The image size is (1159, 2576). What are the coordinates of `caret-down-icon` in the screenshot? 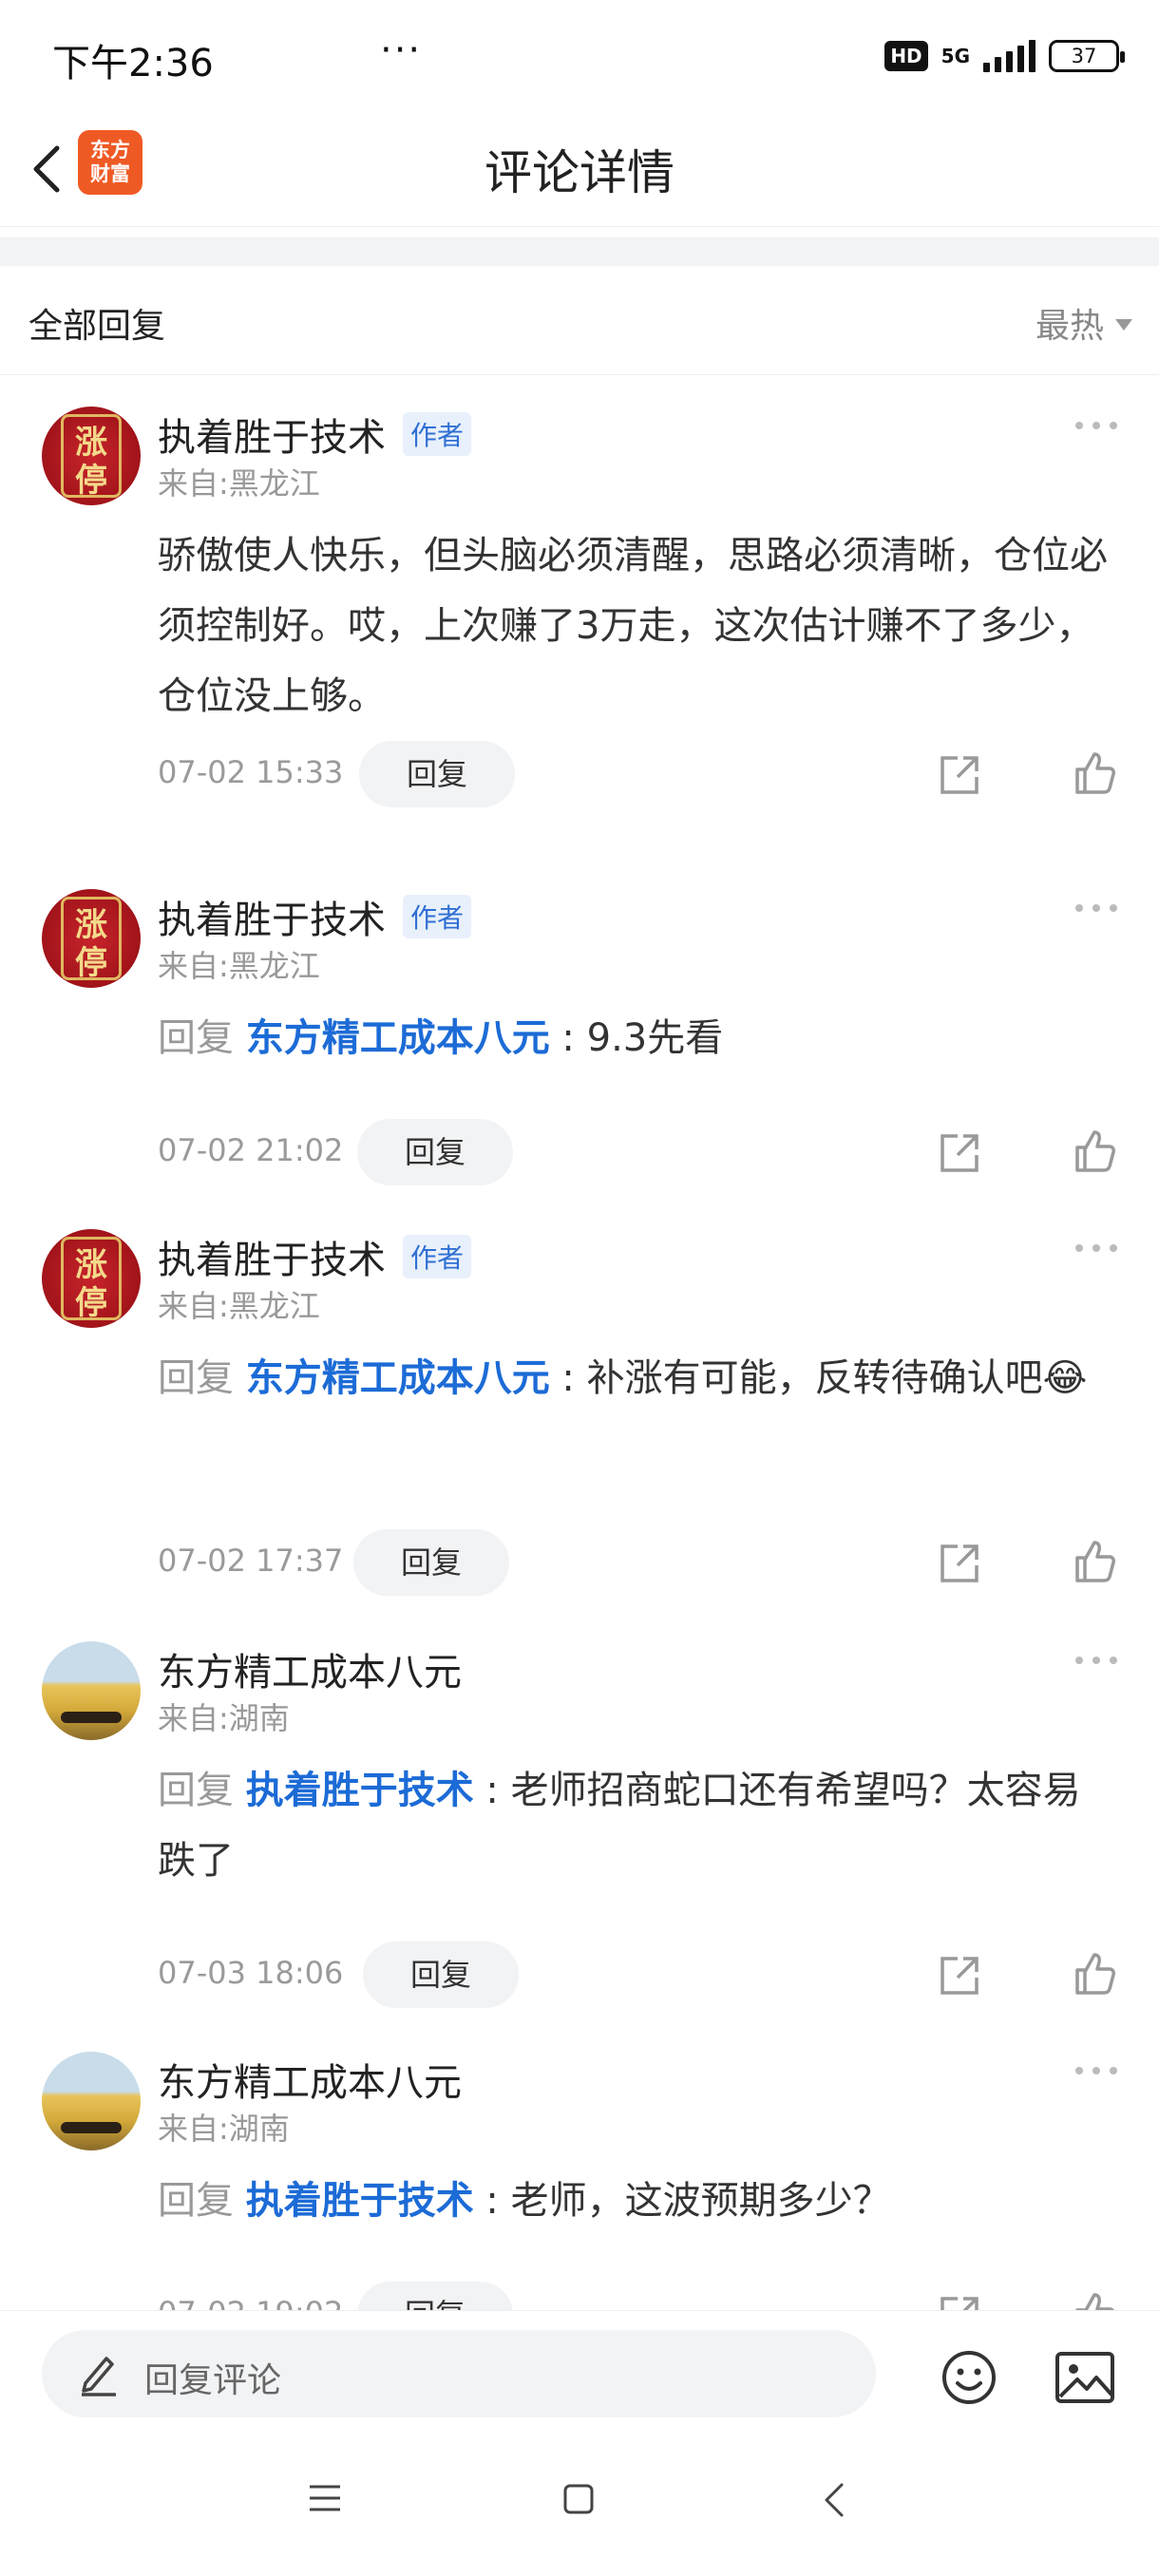 It's located at (1123, 325).